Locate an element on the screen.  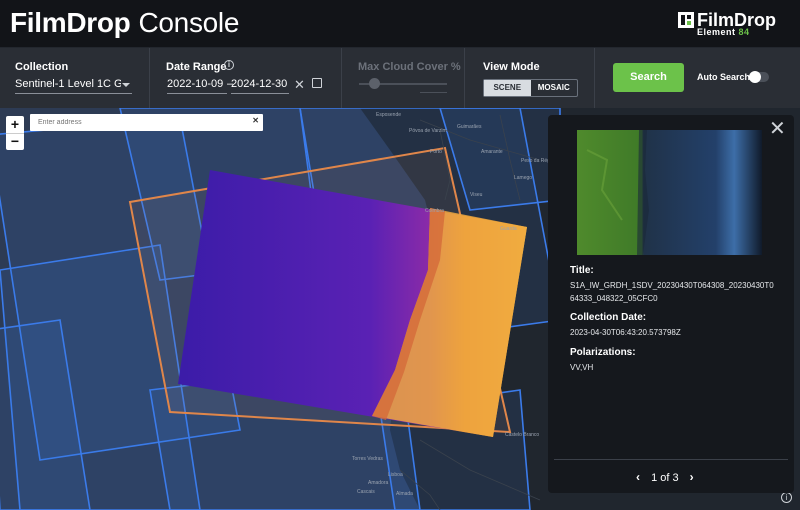
map-place-label: Amarante is located at coordinates (492, 152).